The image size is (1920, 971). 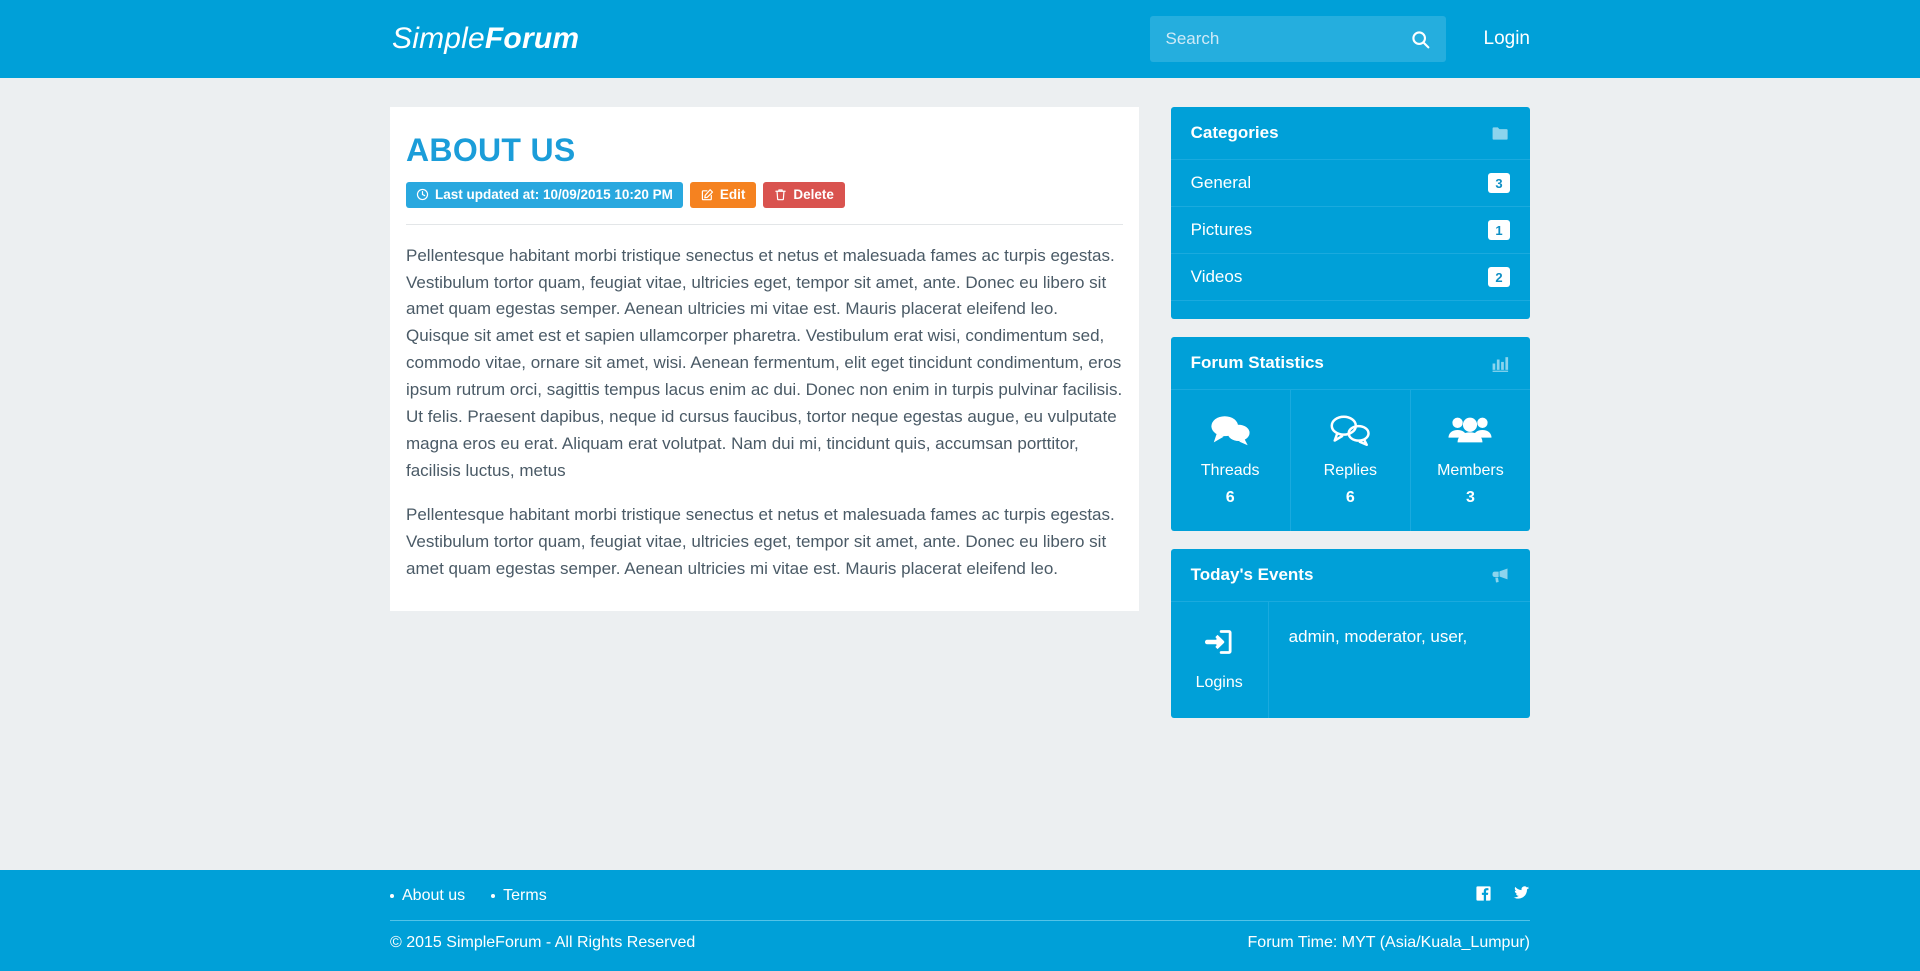 I want to click on delete-button: Delete, so click(x=804, y=195).